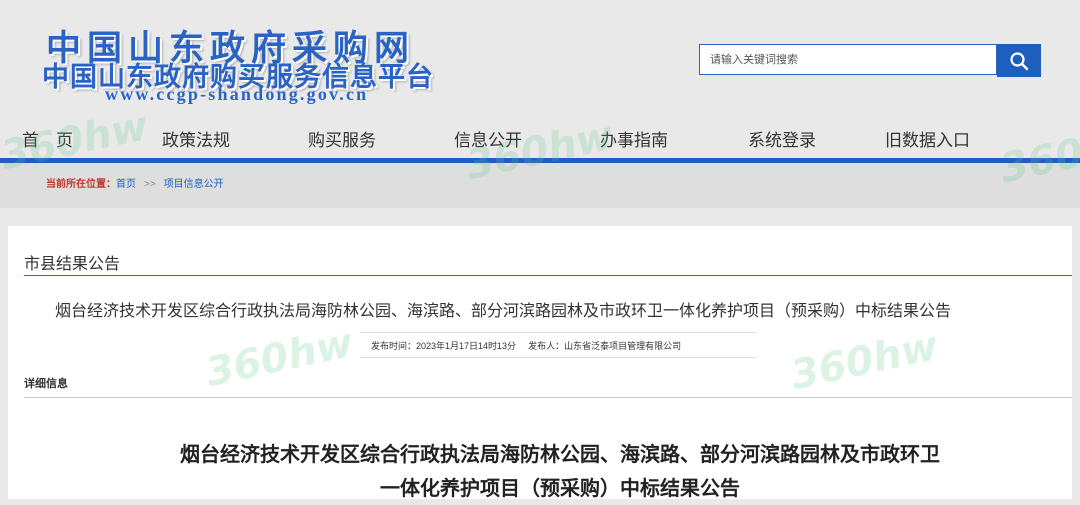 The image size is (1080, 505). I want to click on main-nav: 首 页 政策法规 购买服务 信息公开 办事指南 系统登录 旧数据入口, so click(540, 138).